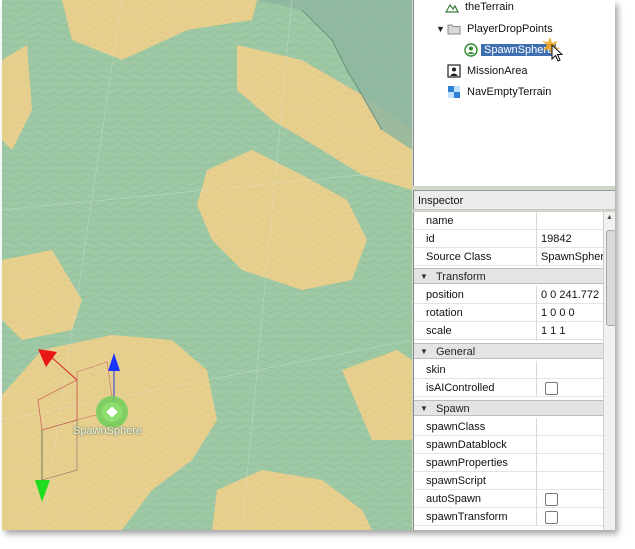  I want to click on source-class-field: SpawnSphere, so click(570, 257).